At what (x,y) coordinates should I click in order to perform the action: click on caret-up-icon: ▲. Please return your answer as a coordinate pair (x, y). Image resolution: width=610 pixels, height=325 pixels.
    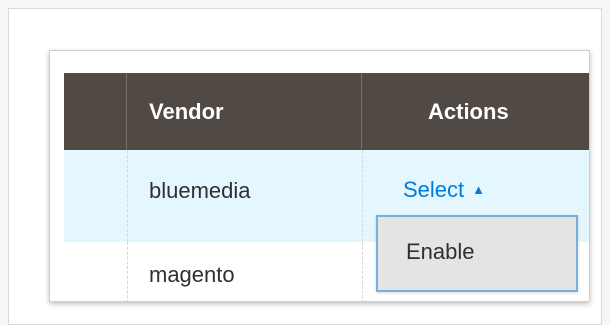
    Looking at the image, I should click on (479, 189).